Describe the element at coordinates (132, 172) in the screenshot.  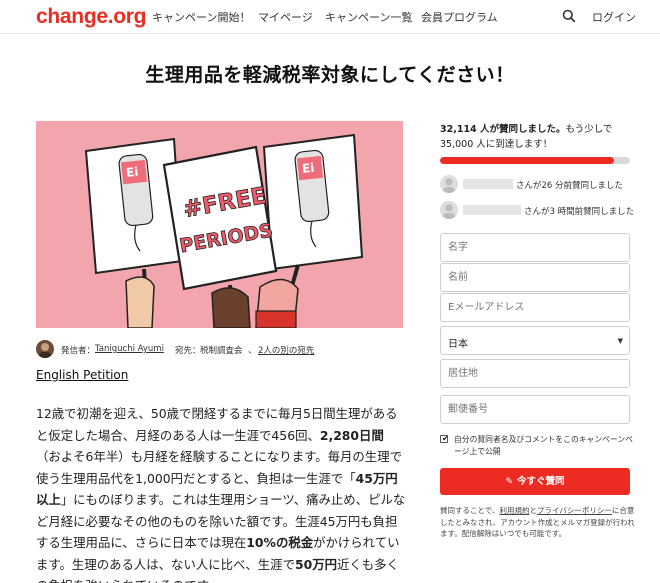
I see `left-sign-text: Ei` at that location.